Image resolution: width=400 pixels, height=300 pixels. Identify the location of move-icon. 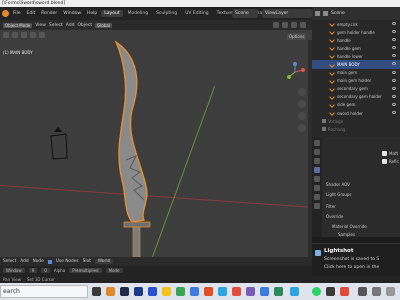
(24, 35).